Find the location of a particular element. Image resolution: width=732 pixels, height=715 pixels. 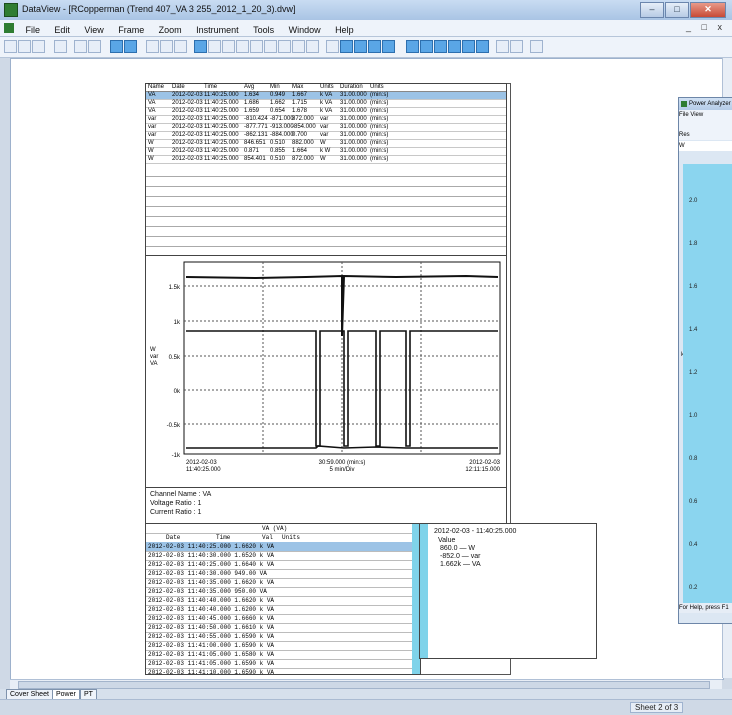

popup-y-tick: 1.2 is located at coordinates (693, 373).